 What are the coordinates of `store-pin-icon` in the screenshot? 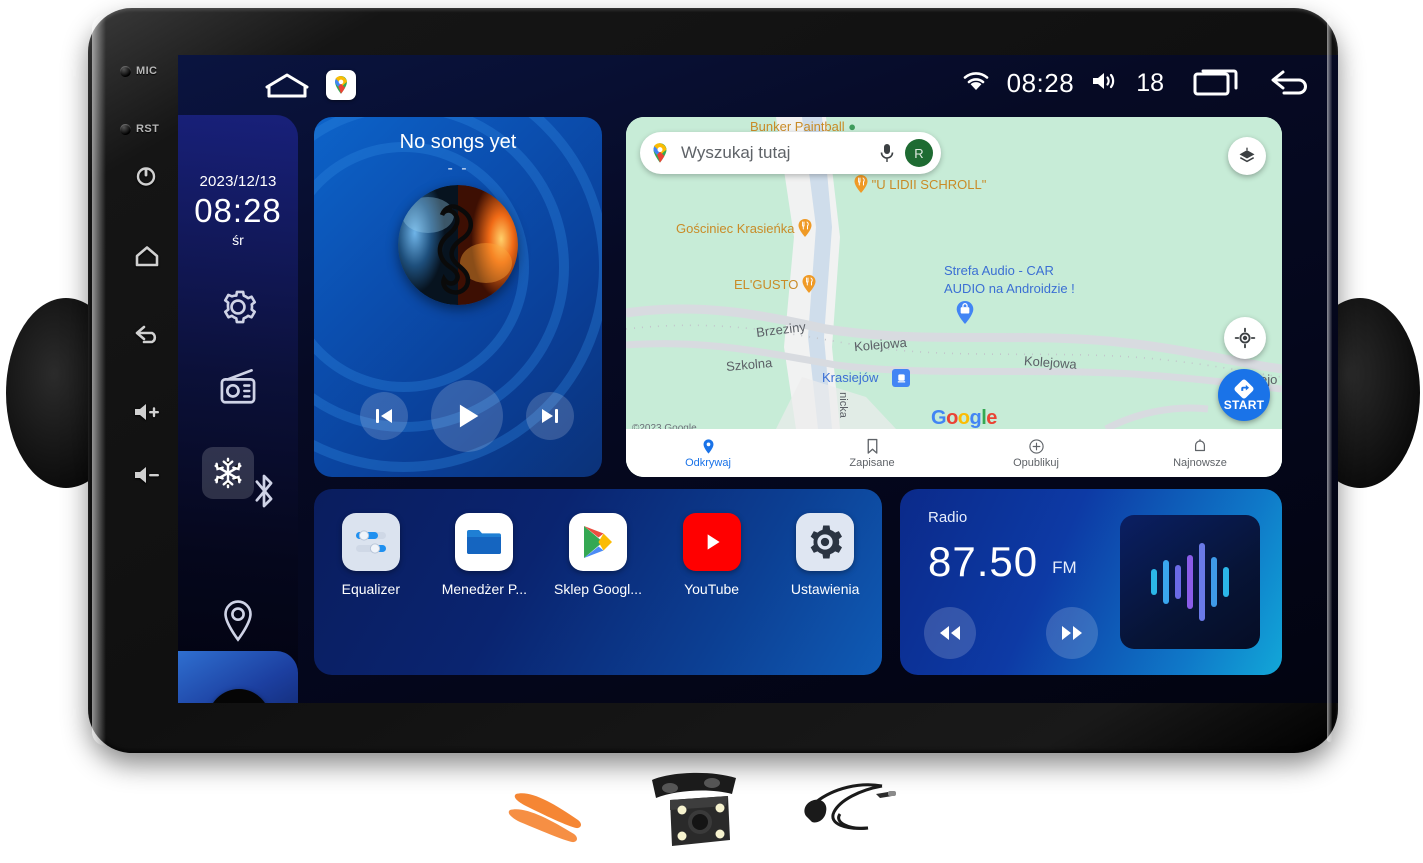 It's located at (965, 314).